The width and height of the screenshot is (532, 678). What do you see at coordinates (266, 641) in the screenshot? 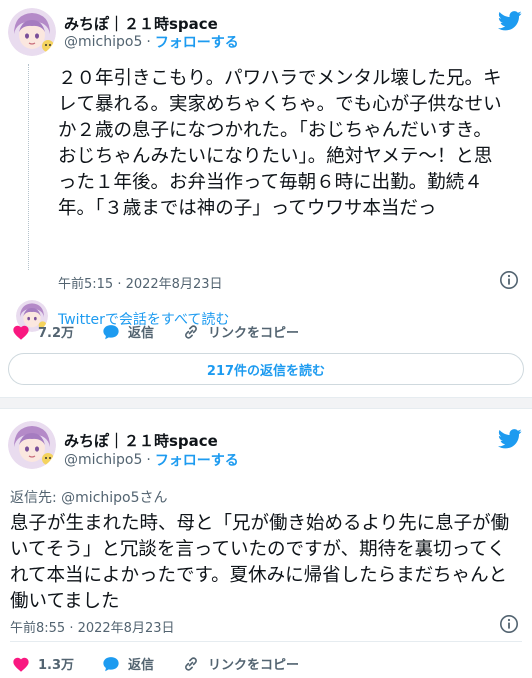
I see `divider` at bounding box center [266, 641].